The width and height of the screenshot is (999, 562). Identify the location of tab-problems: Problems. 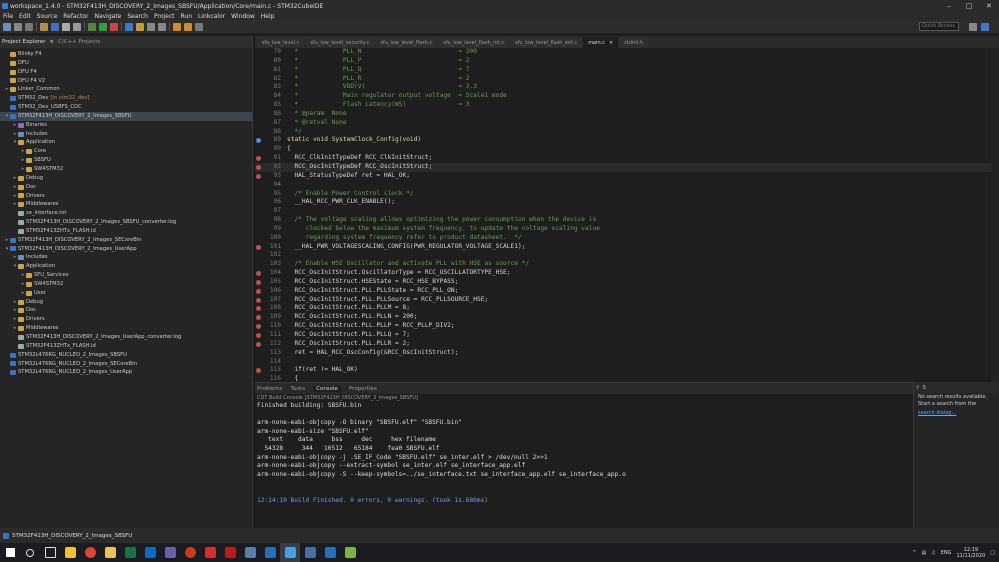
(269, 389).